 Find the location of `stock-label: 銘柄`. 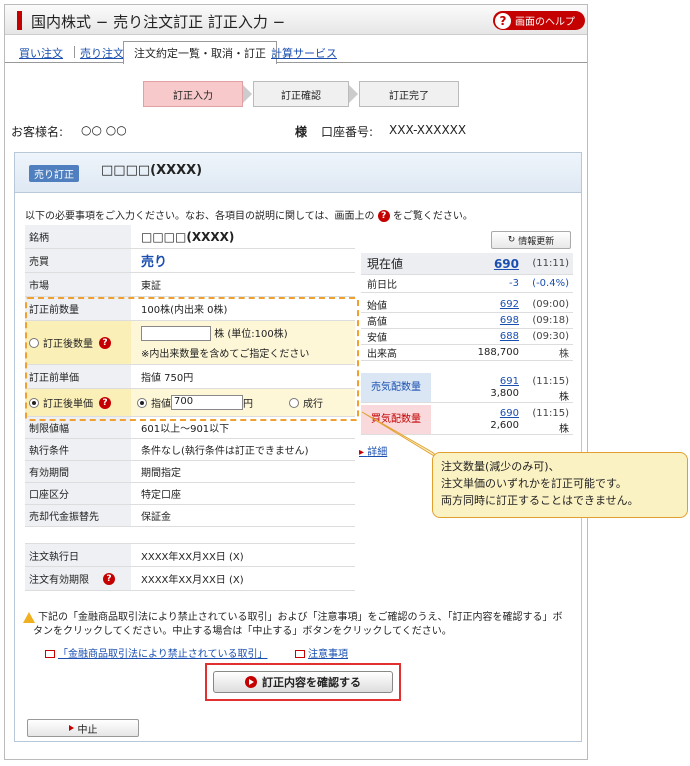

stock-label: 銘柄 is located at coordinates (78, 236).